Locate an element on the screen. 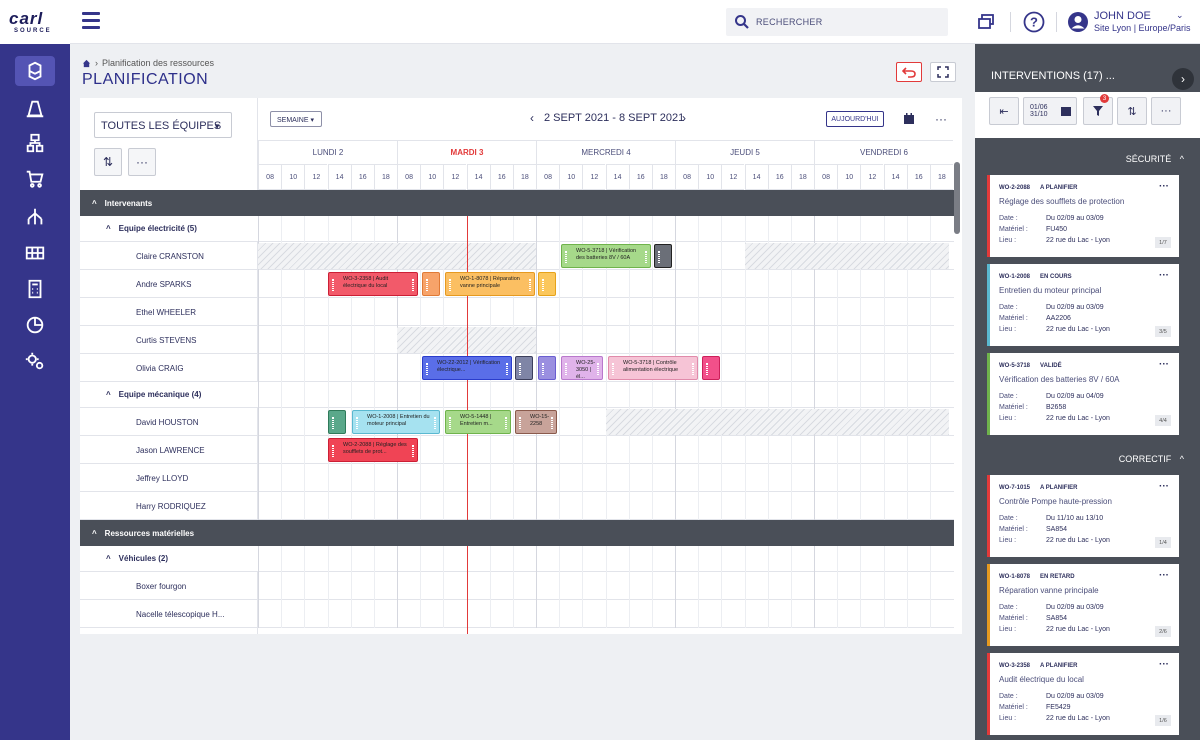 Image resolution: width=1200 pixels, height=740 pixels. breadcrumb-item: Planification des ressources is located at coordinates (158, 63).